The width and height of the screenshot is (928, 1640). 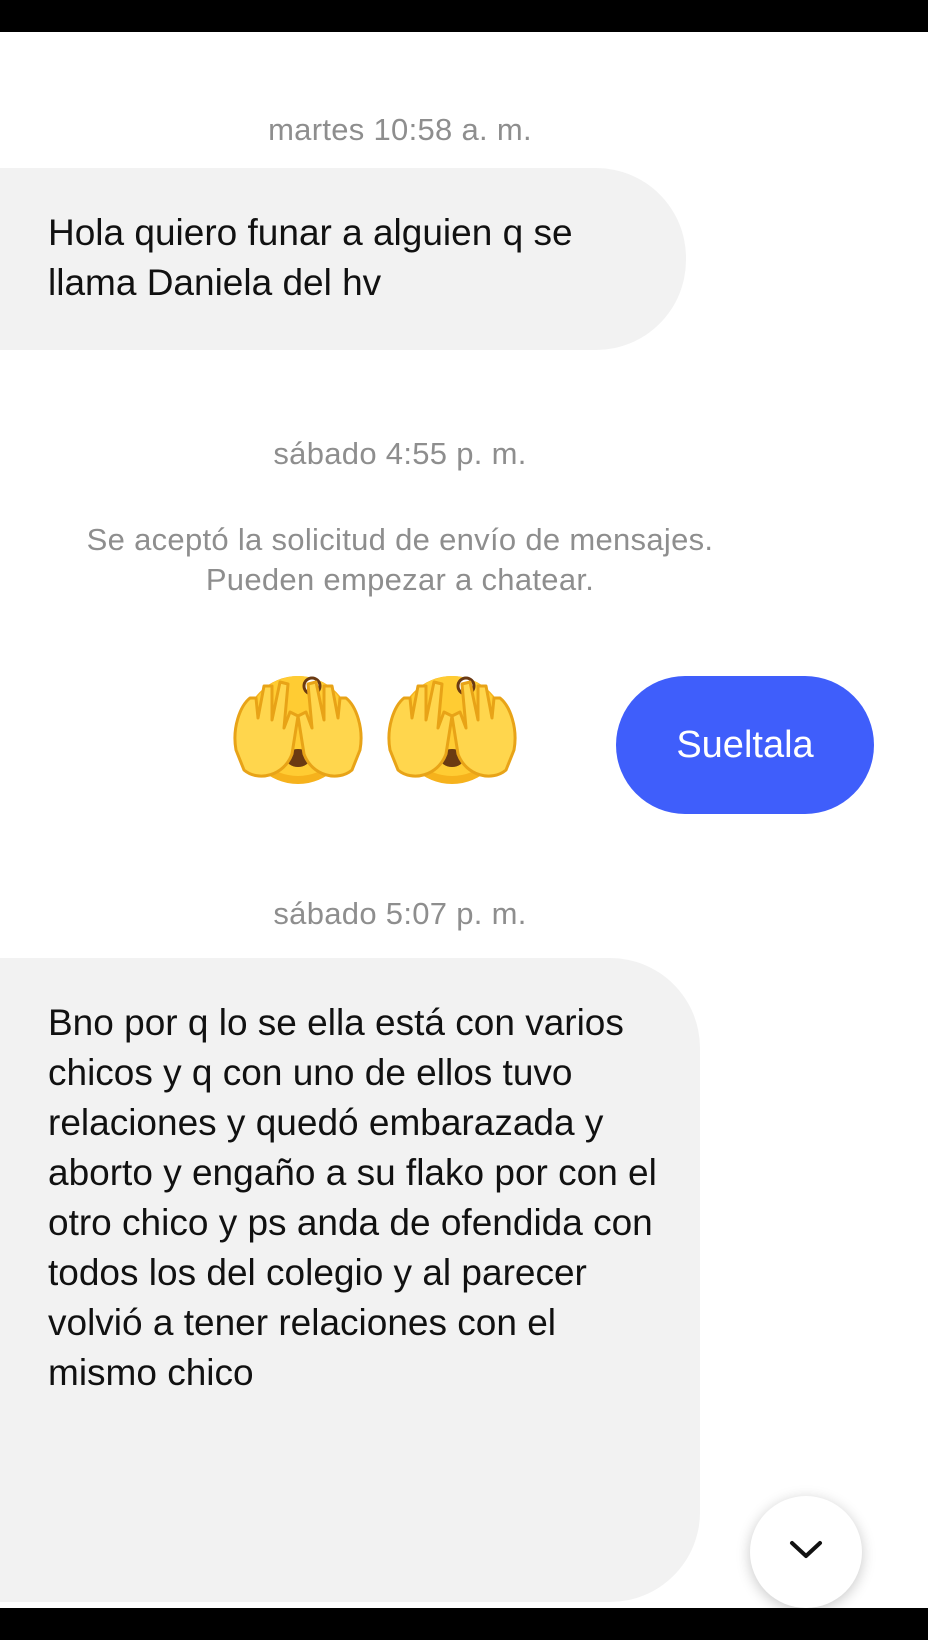 I want to click on outgoing-message-bubble: Sueltala, so click(x=745, y=745).